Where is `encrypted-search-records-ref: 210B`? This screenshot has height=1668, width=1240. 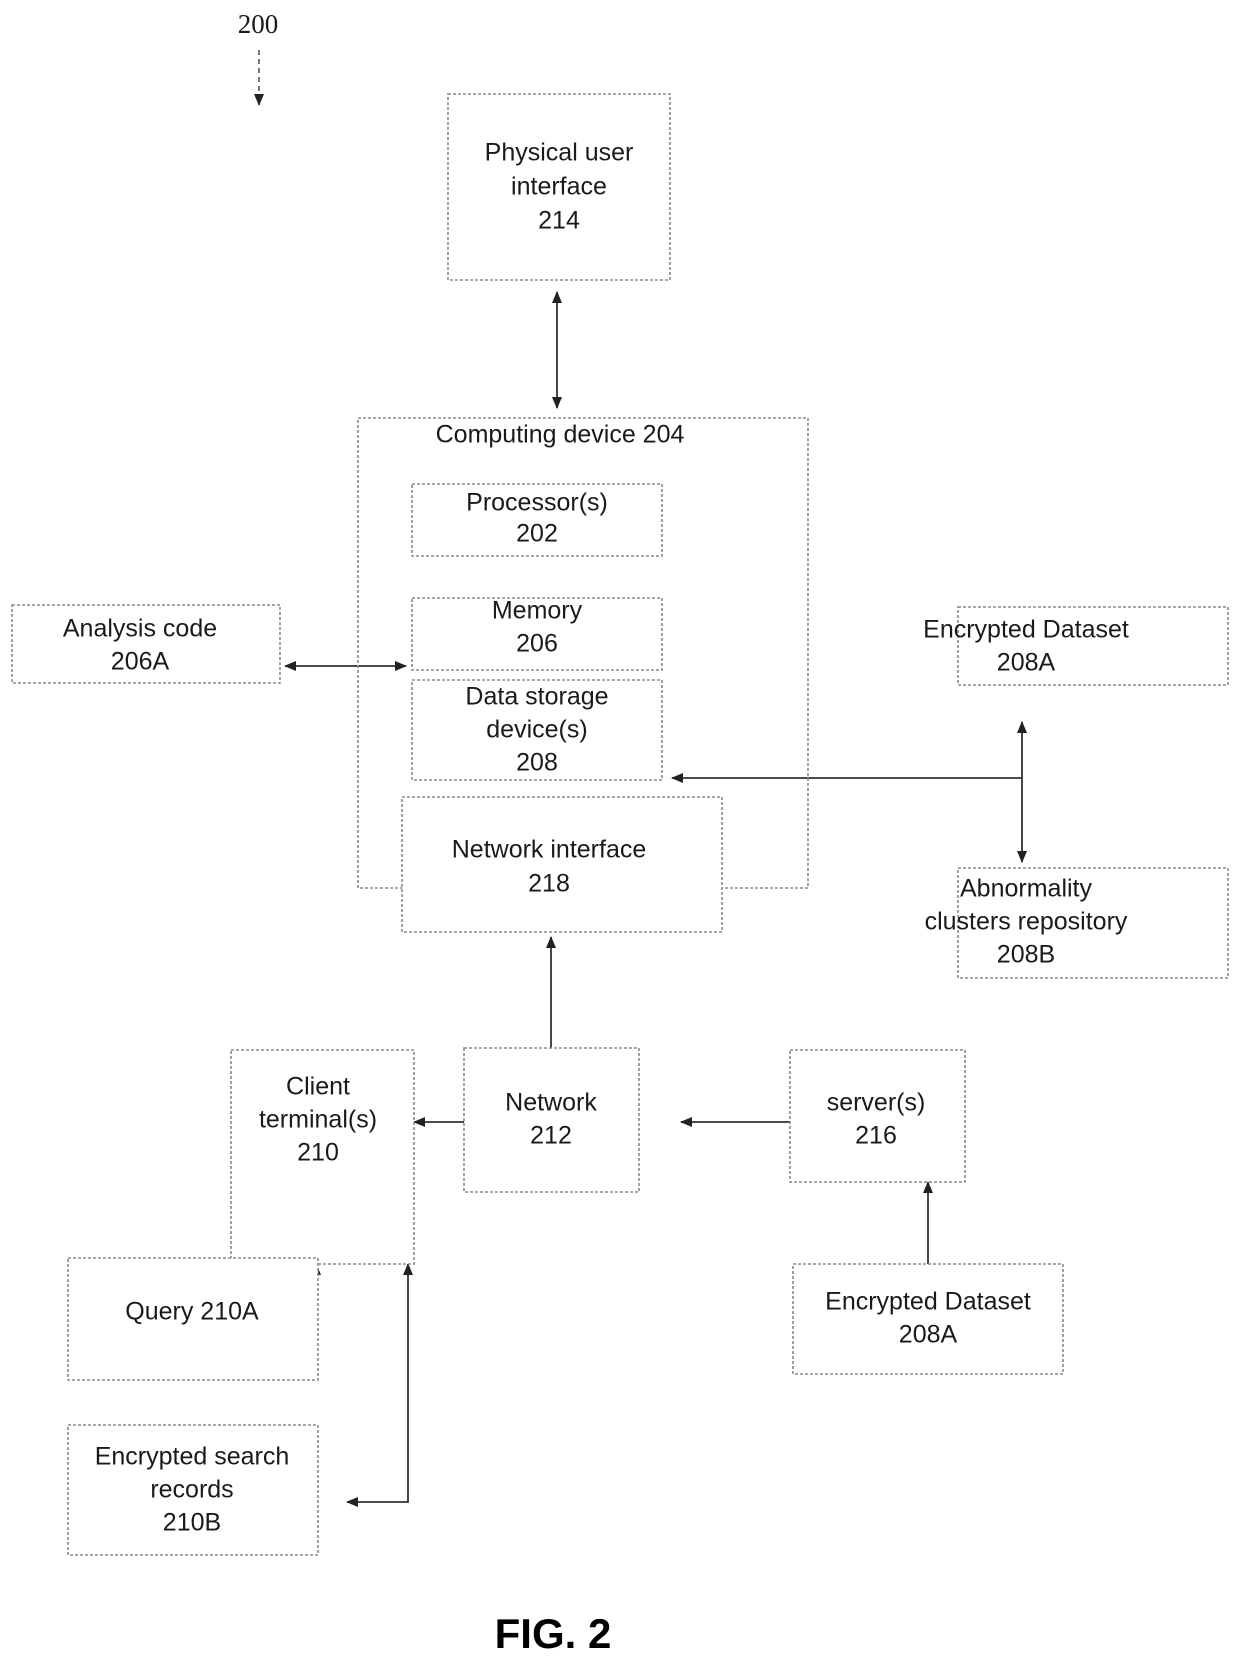
encrypted-search-records-ref: 210B is located at coordinates (192, 1523).